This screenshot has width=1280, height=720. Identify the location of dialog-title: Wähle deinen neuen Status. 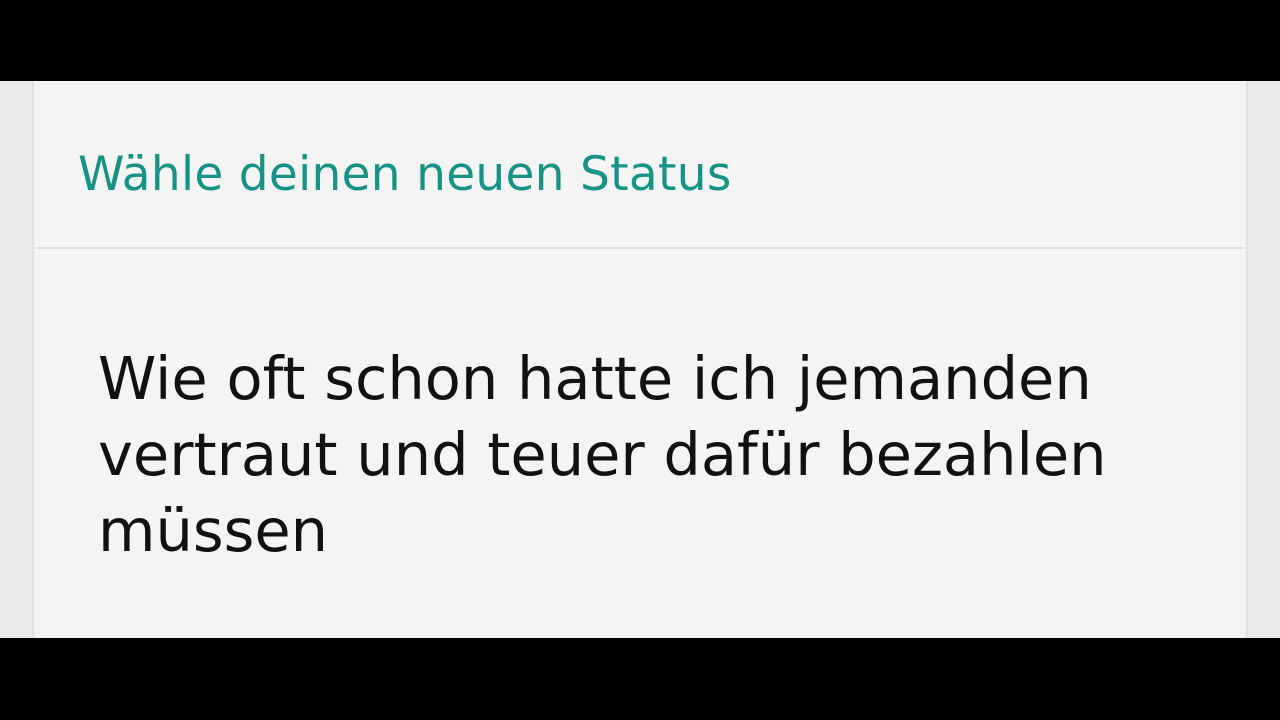
(405, 174).